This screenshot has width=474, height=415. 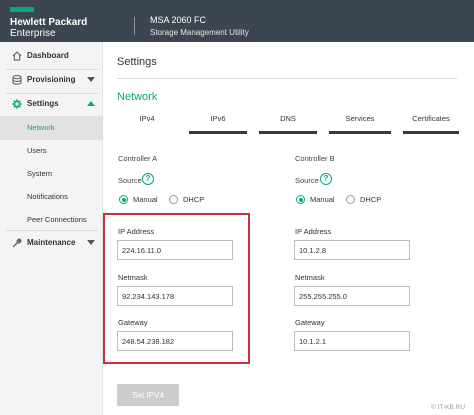 What do you see at coordinates (134, 26) in the screenshot?
I see `header-divider` at bounding box center [134, 26].